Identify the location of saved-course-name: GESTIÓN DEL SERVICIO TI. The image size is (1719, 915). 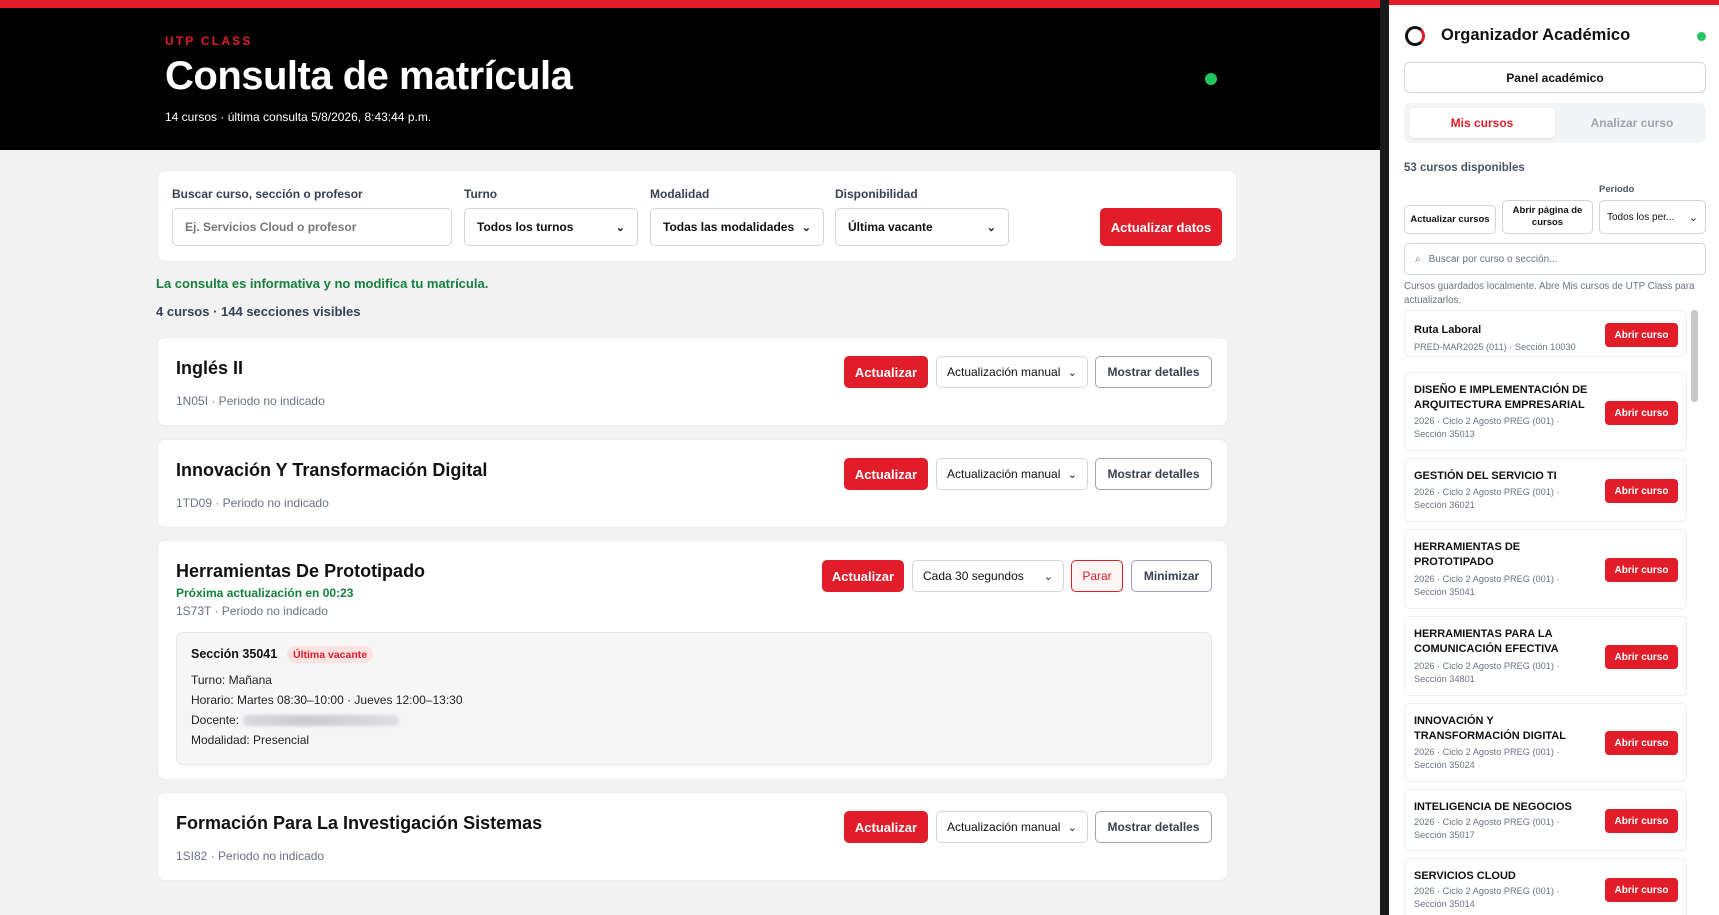
(1485, 476).